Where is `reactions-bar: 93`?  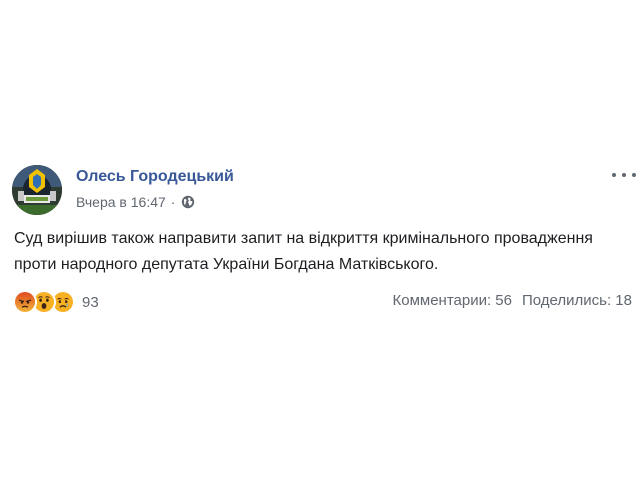 reactions-bar: 93 is located at coordinates (56, 302).